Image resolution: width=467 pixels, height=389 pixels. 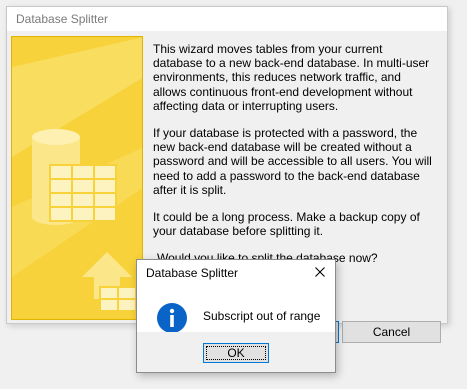 I want to click on cancel-button: Cancel, so click(x=391, y=332).